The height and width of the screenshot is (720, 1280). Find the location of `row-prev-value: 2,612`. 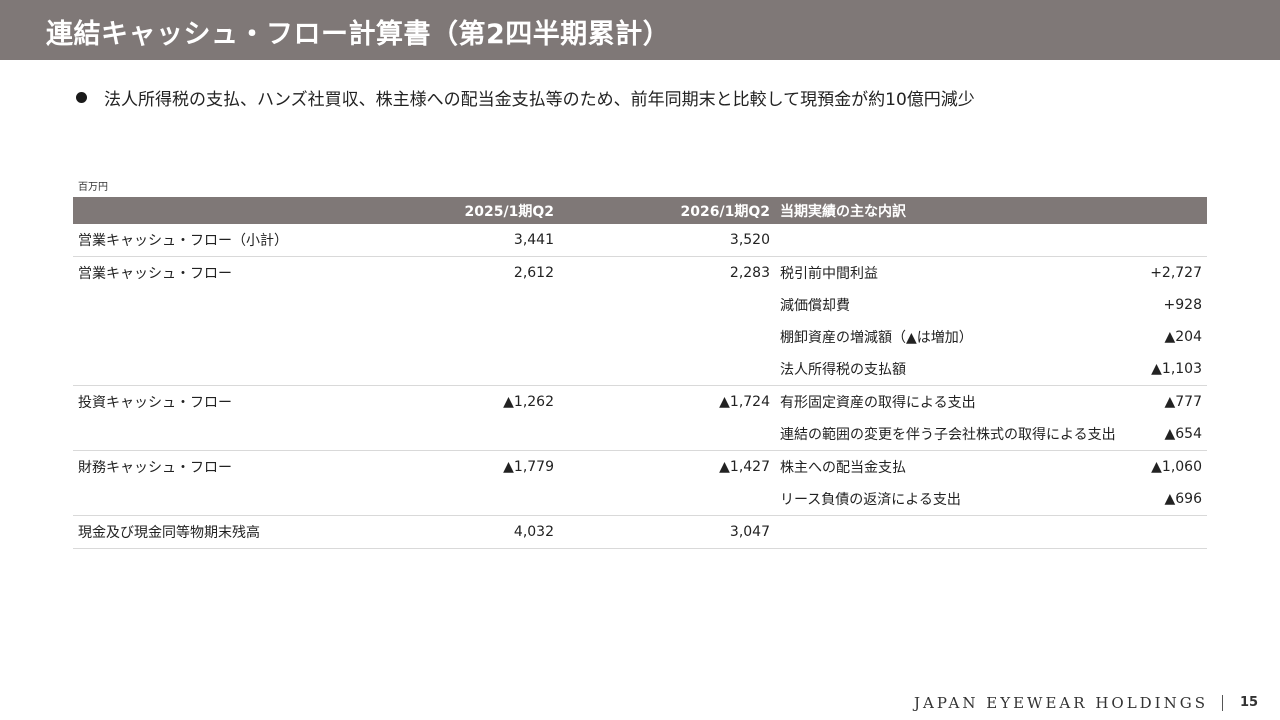

row-prev-value: 2,612 is located at coordinates (533, 273).